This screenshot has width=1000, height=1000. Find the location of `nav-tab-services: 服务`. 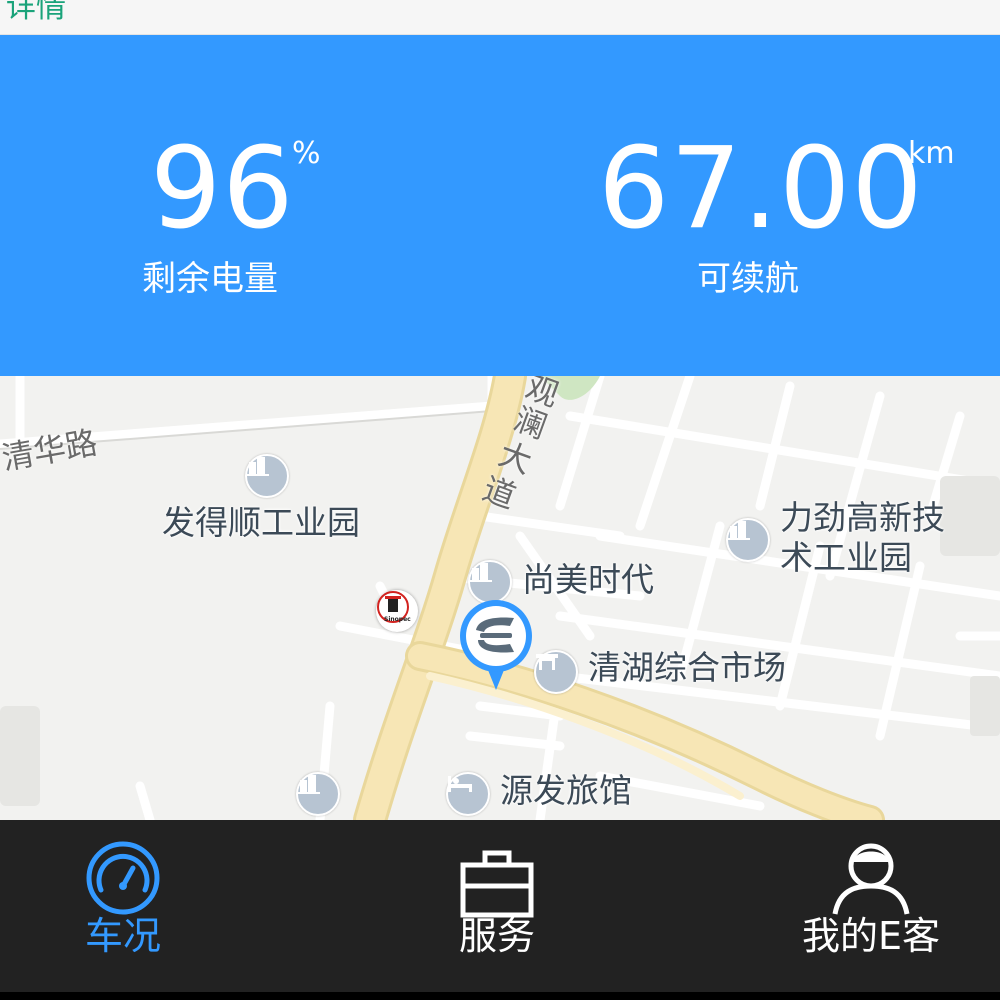

nav-tab-services: 服务 is located at coordinates (497, 906).